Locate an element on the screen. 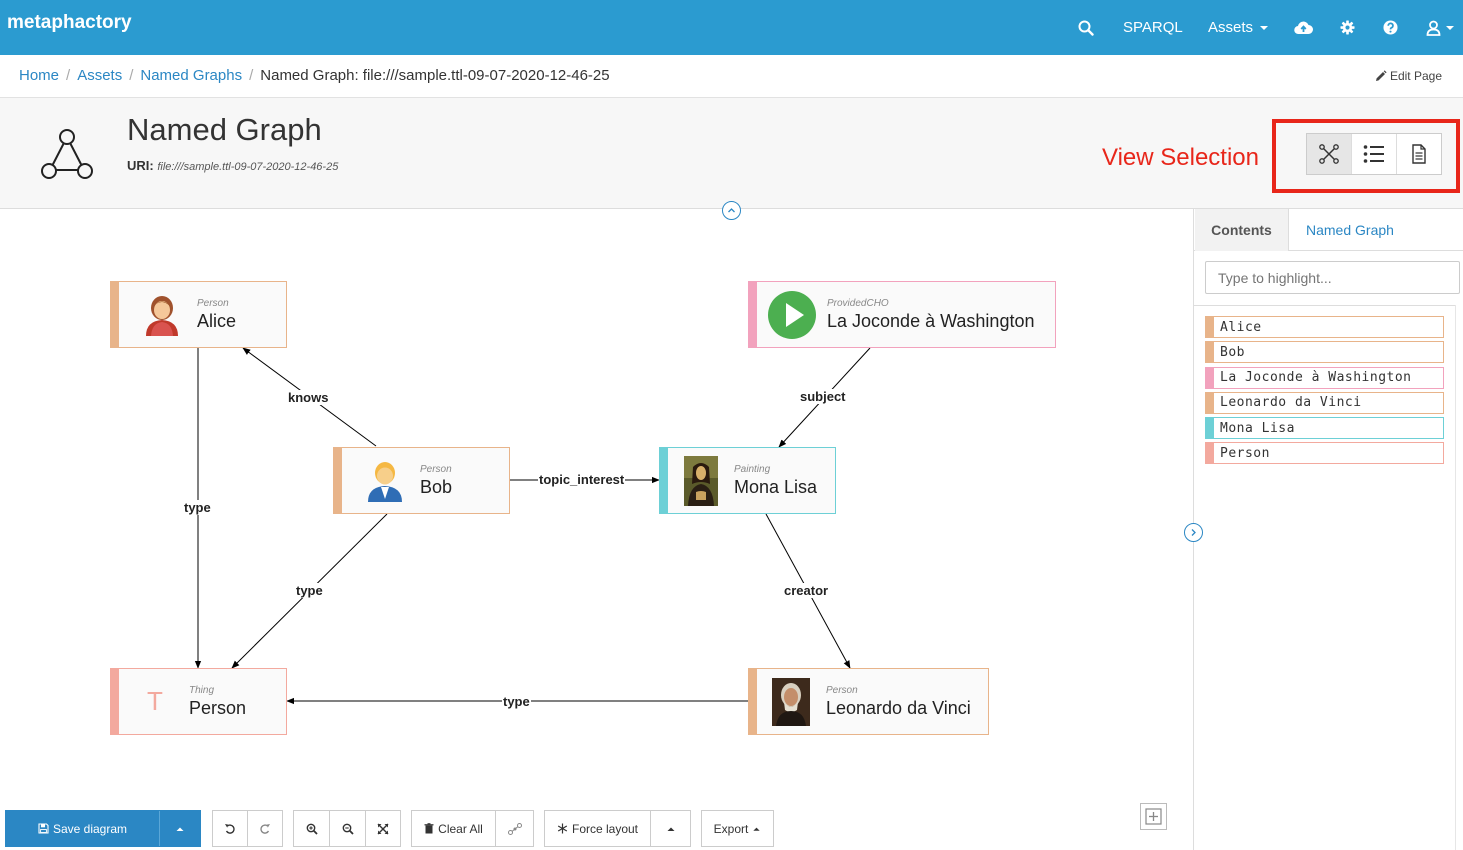  edge-label-type-bob: type is located at coordinates (309, 590).